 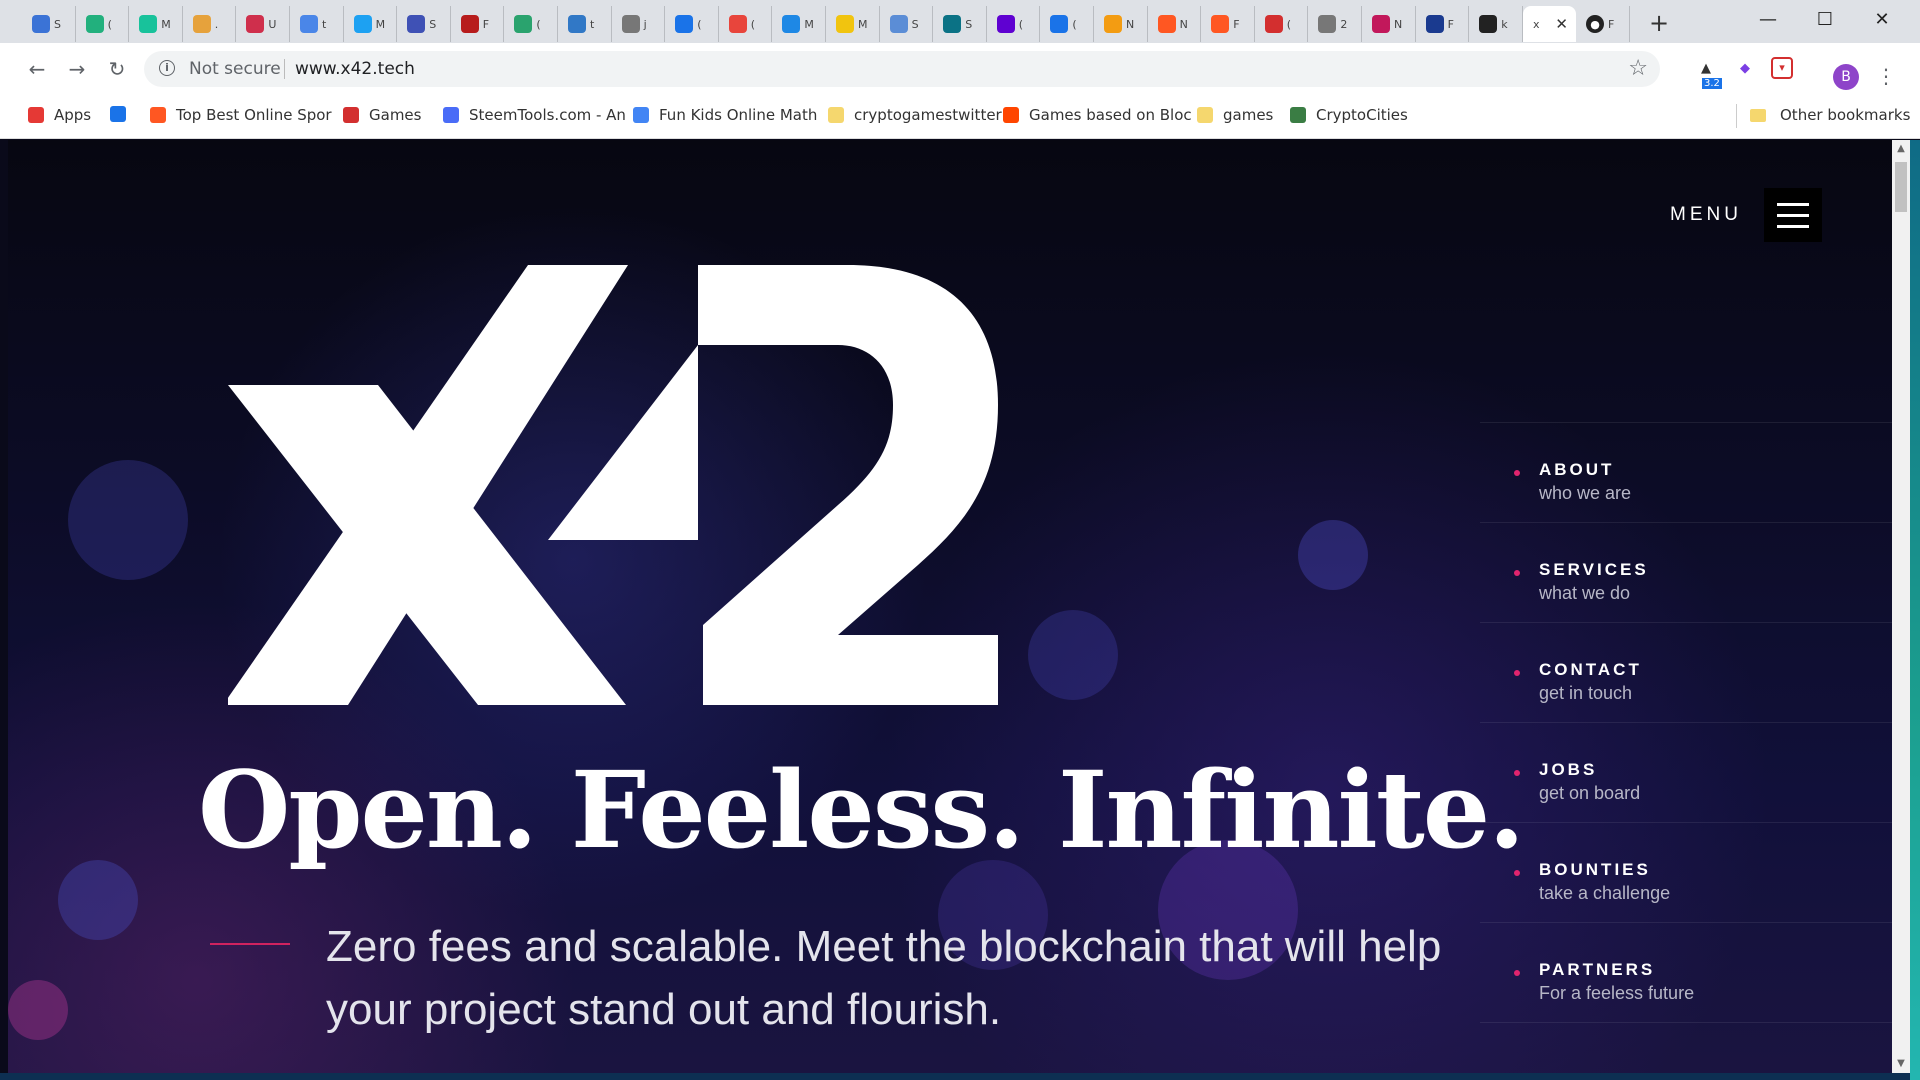 What do you see at coordinates (77, 69) in the screenshot?
I see `forward-button: →` at bounding box center [77, 69].